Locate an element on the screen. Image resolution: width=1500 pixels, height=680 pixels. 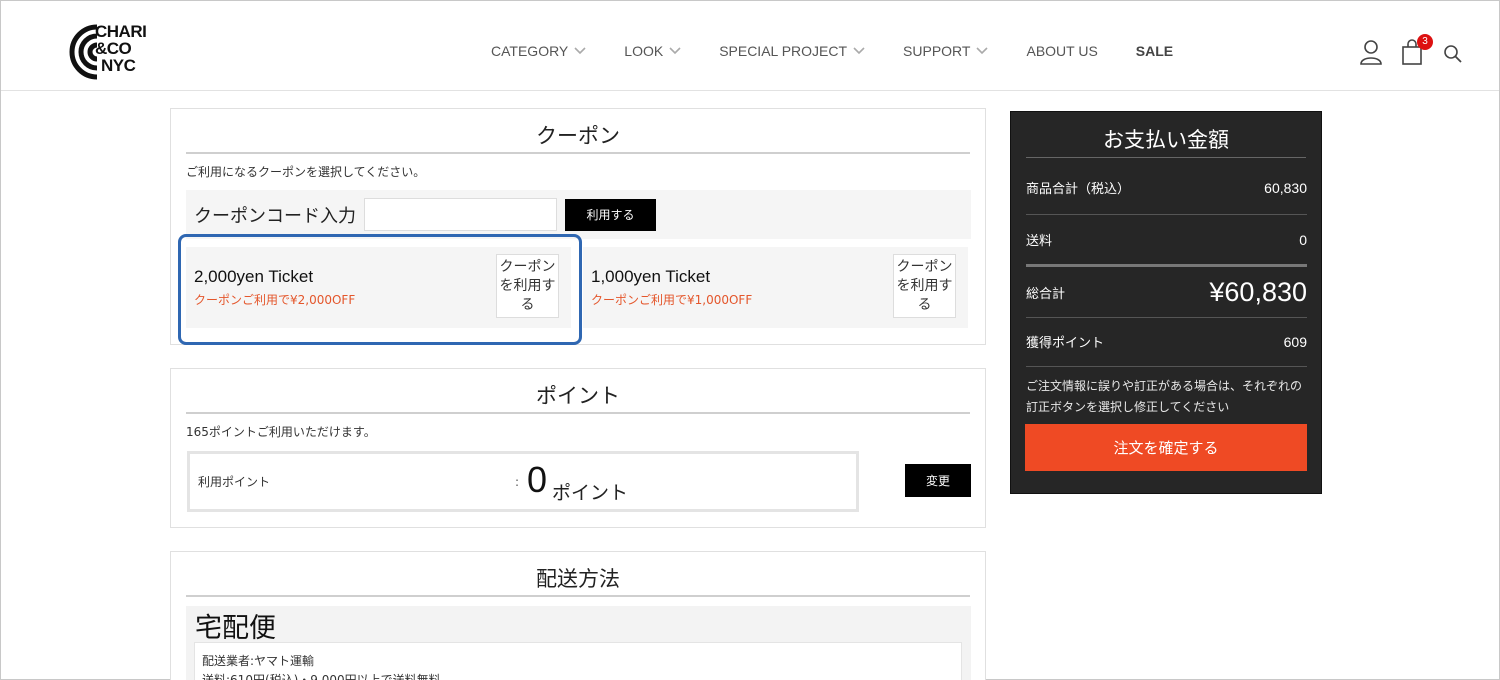
points-unit: ポイント is located at coordinates (590, 493).